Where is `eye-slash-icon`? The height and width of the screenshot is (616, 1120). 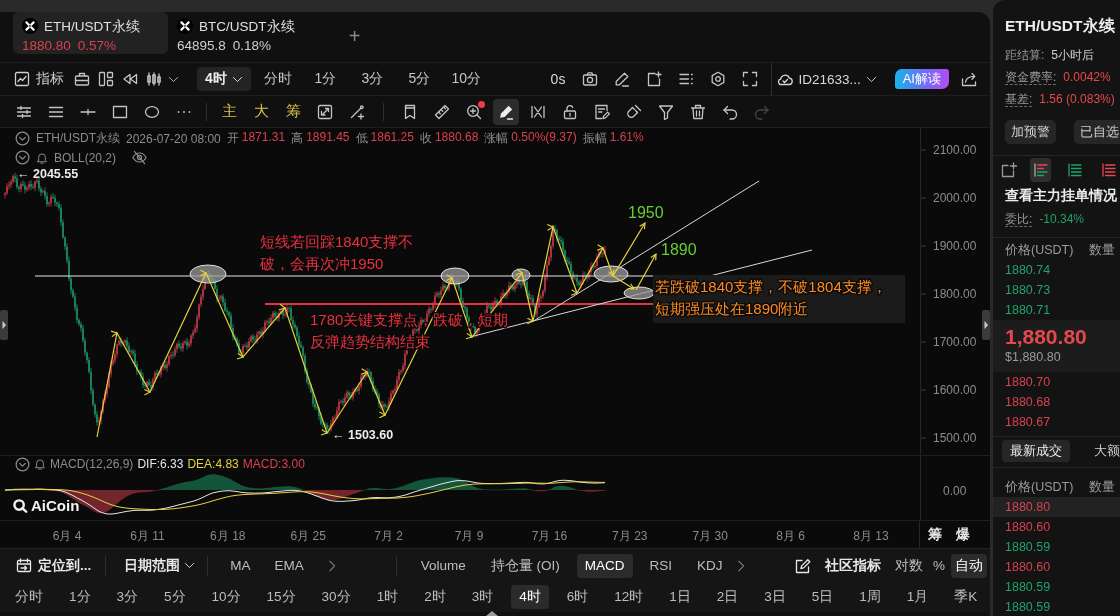
eye-slash-icon is located at coordinates (140, 157).